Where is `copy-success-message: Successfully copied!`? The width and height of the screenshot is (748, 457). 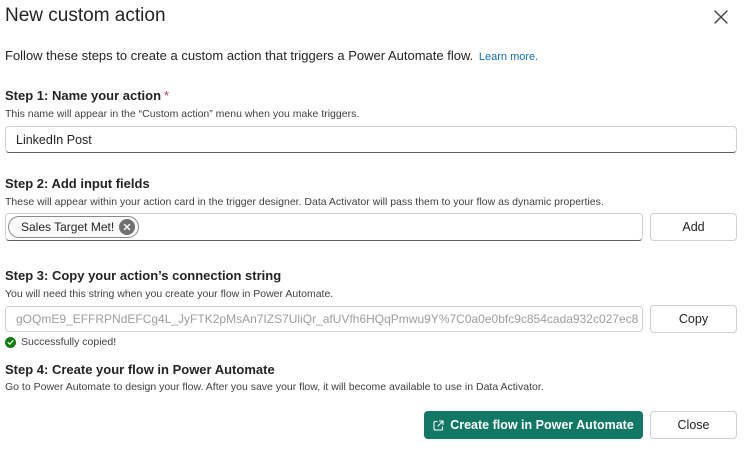
copy-success-message: Successfully copied! is located at coordinates (60, 342).